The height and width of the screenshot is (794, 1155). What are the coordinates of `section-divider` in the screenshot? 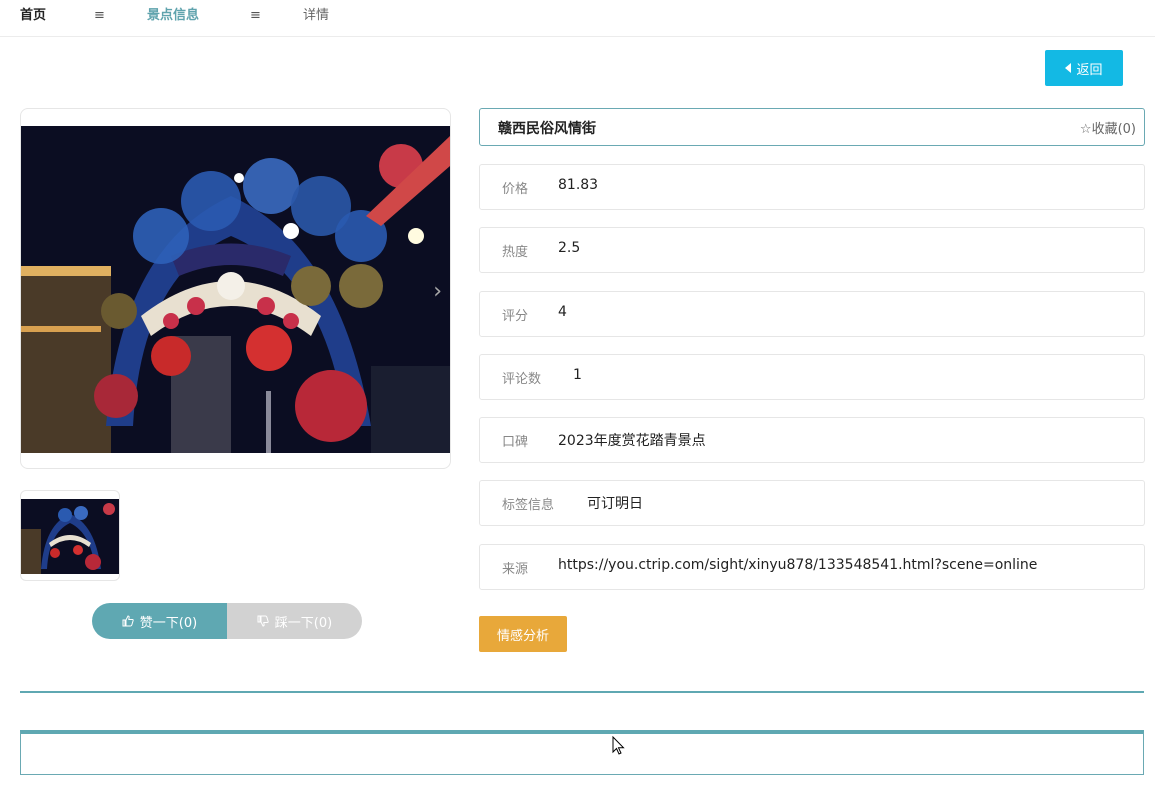 It's located at (582, 692).